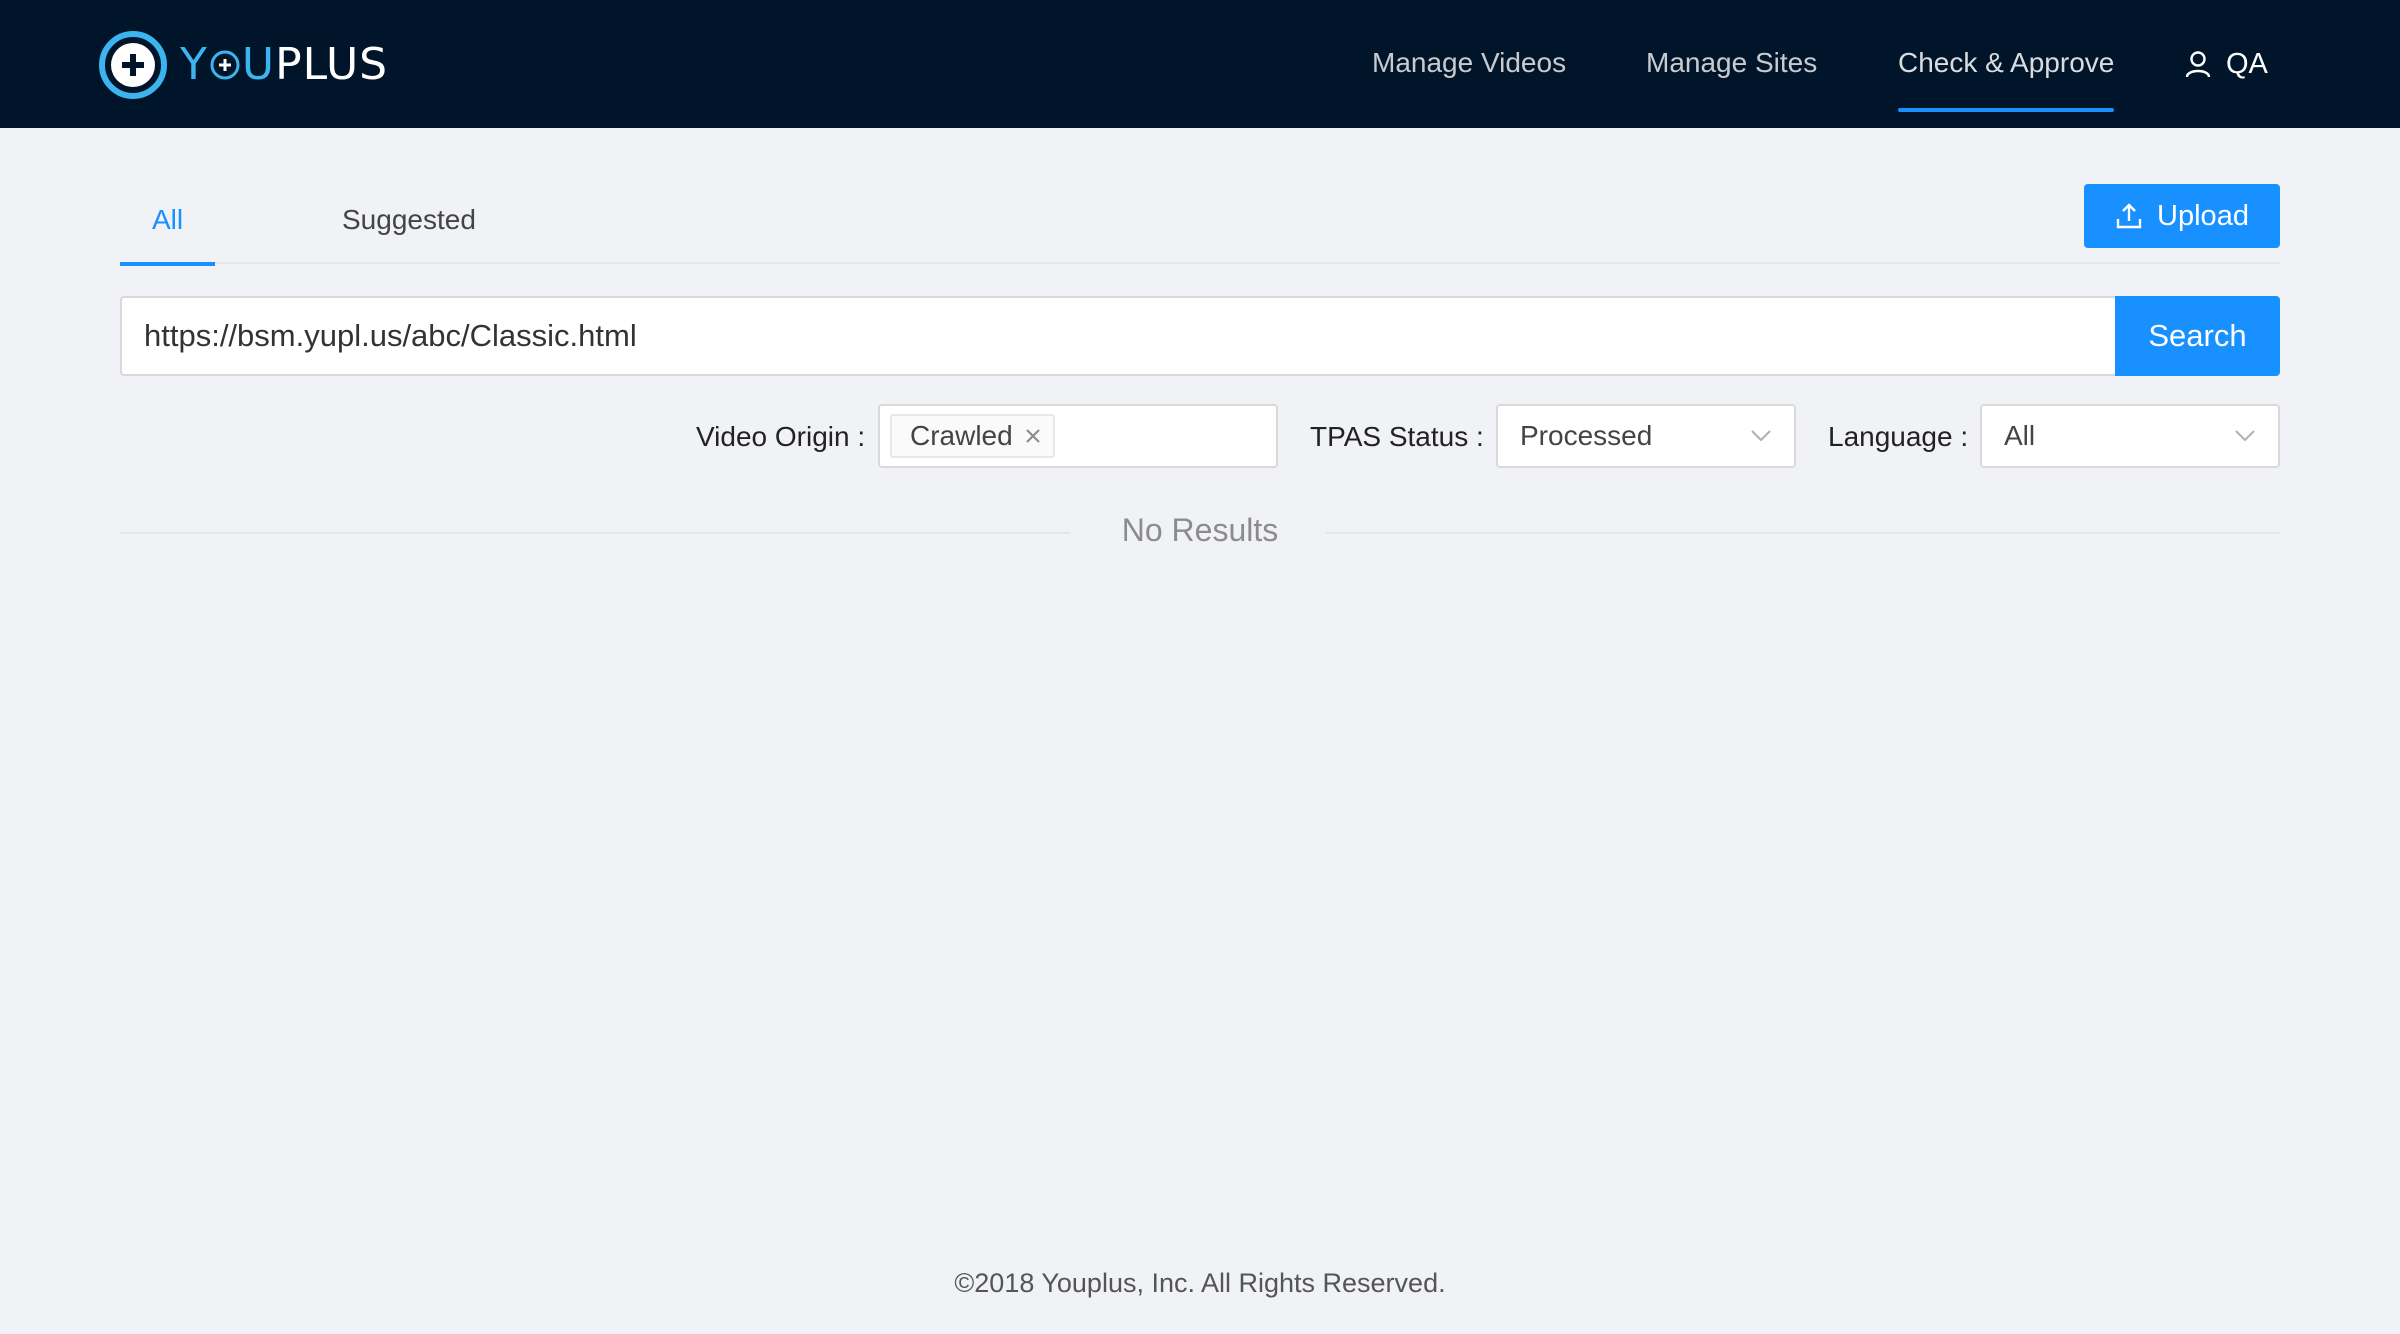  Describe the element at coordinates (409, 222) in the screenshot. I see `tab-suggested: Suggested` at that location.